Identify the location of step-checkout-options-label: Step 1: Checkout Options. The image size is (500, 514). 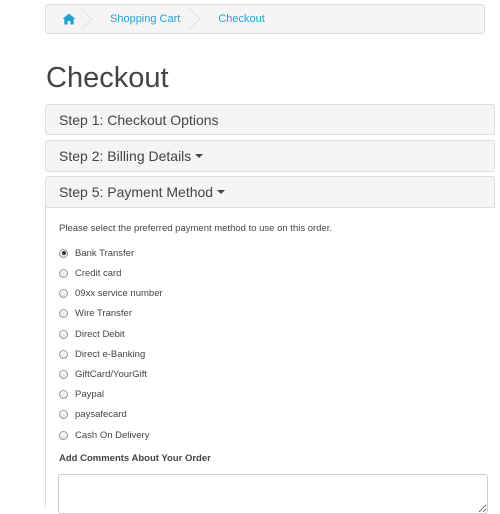
(139, 119).